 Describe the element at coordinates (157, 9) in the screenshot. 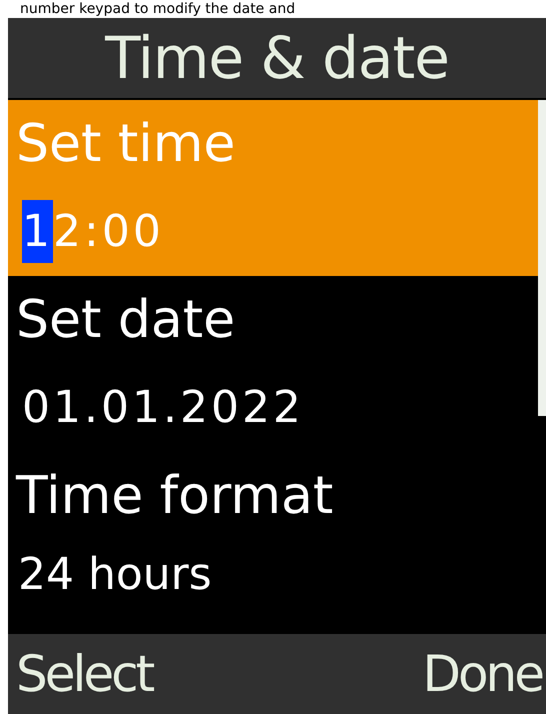

I see `caption-text: number keypad to modify the date and` at that location.